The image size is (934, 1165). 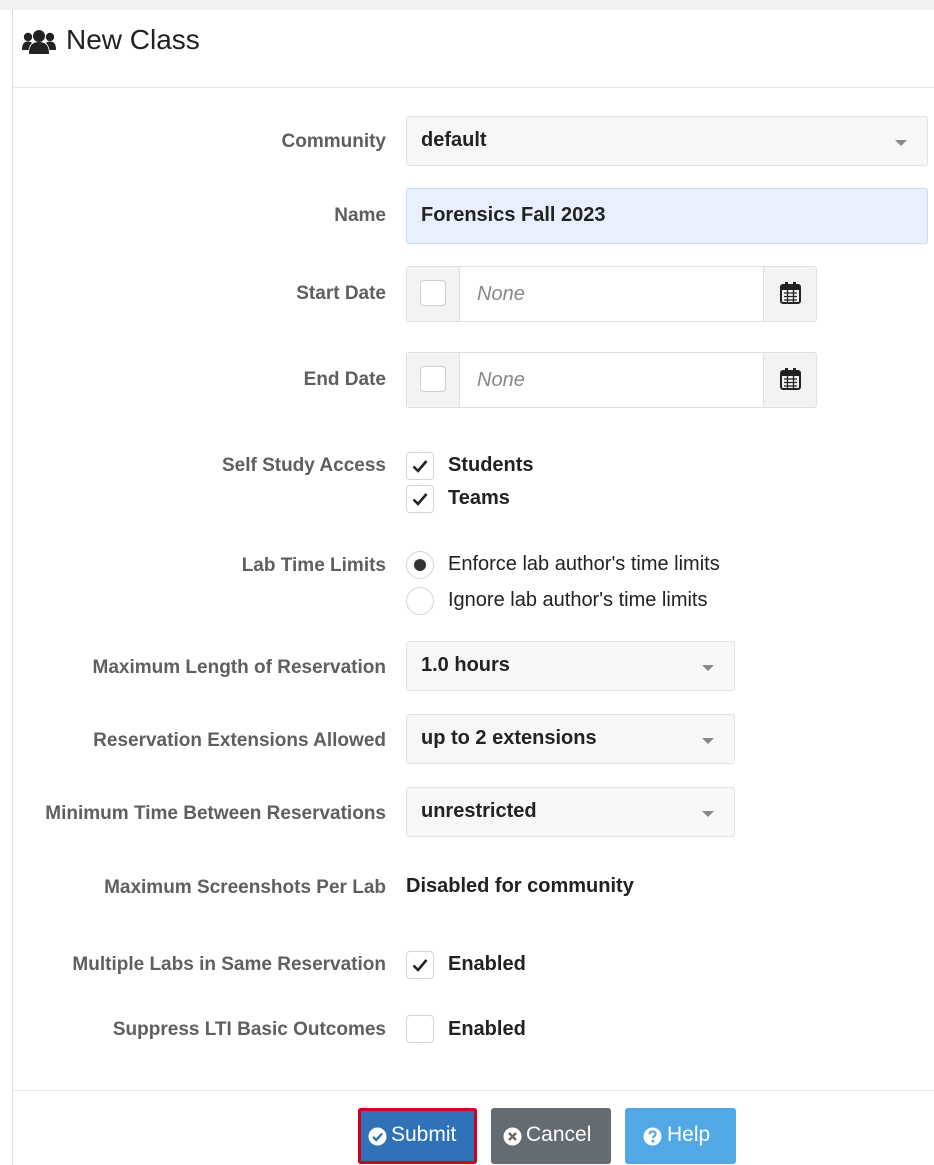 I want to click on end-date-field: None, so click(x=611, y=380).